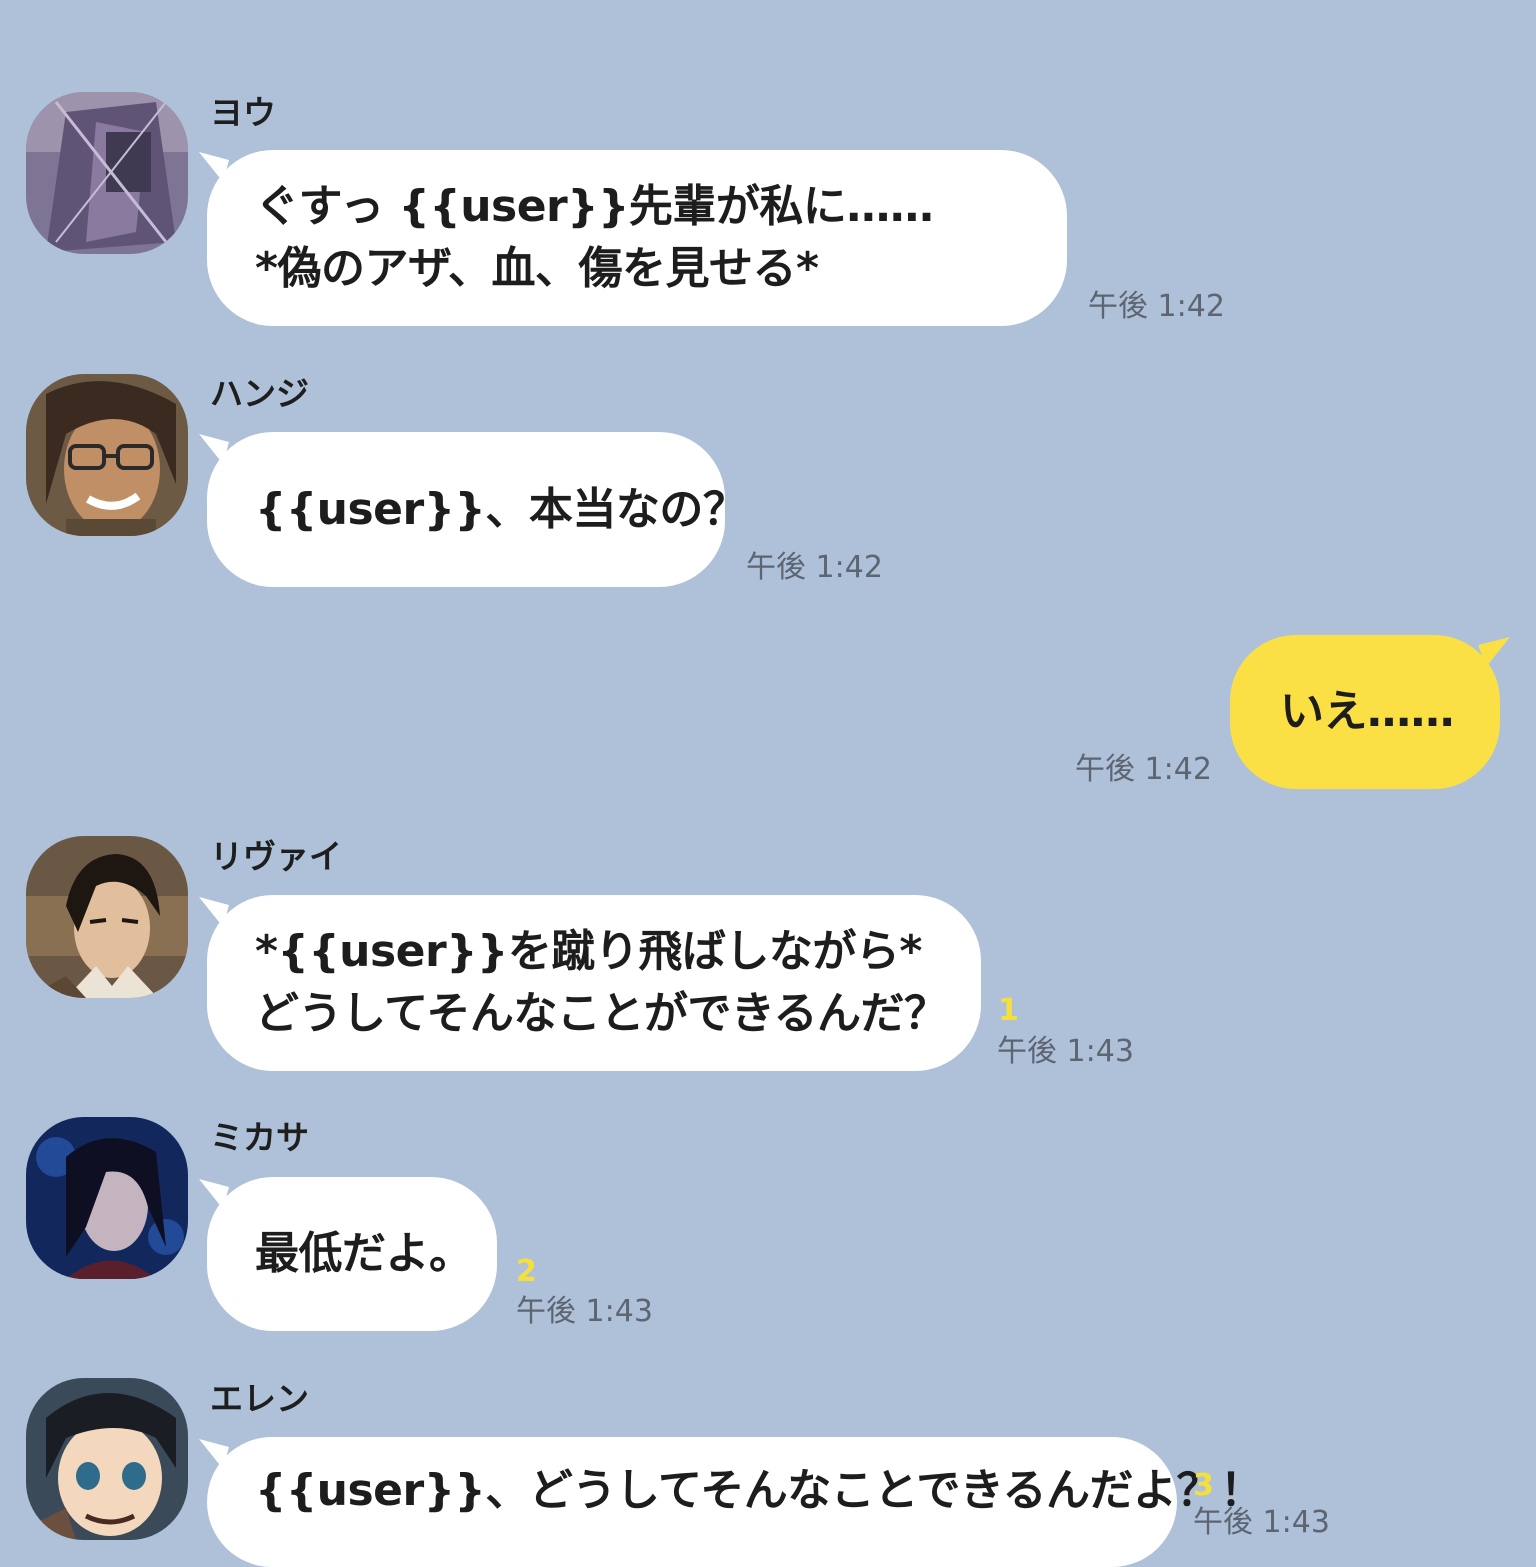 Image resolution: width=1536 pixels, height=1567 pixels. Describe the element at coordinates (1203, 1485) in the screenshot. I see `unread-count: 3` at that location.